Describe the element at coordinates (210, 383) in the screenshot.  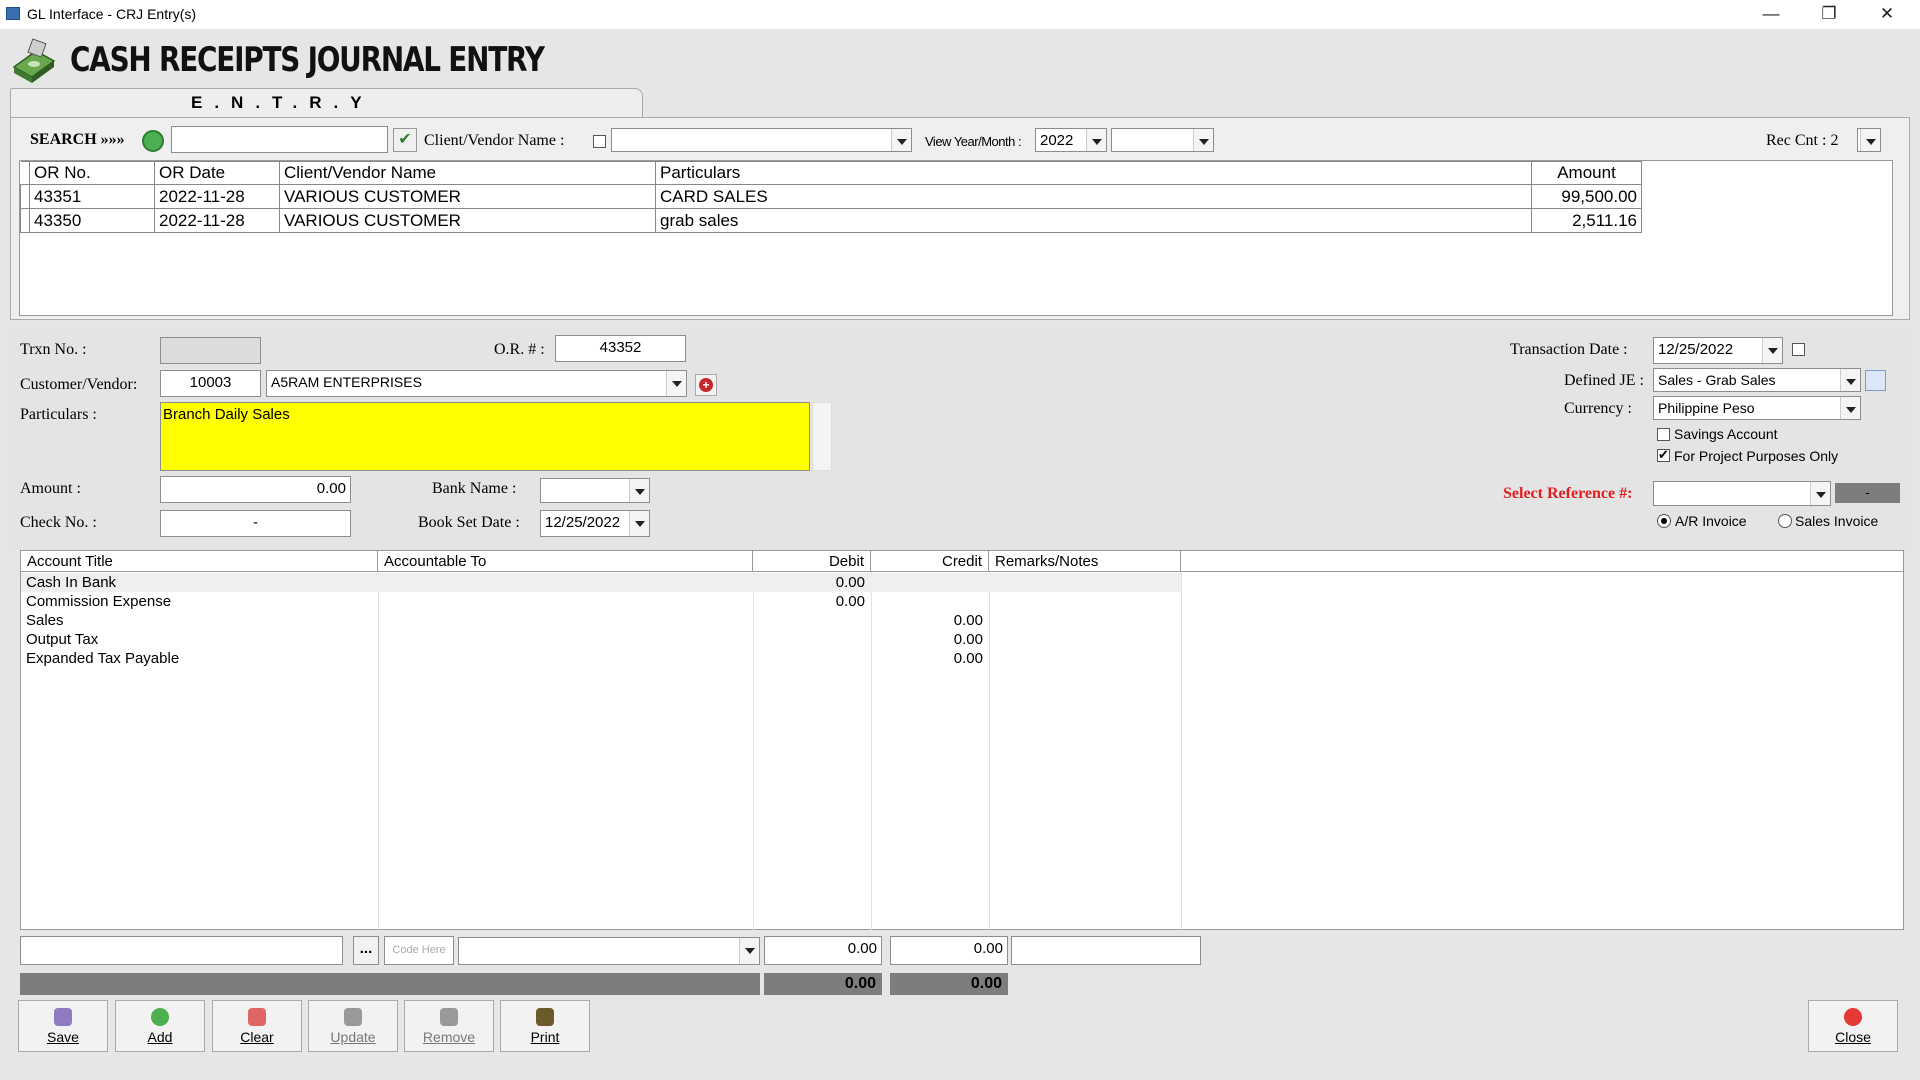
I see `customer-code-field: 10003` at that location.